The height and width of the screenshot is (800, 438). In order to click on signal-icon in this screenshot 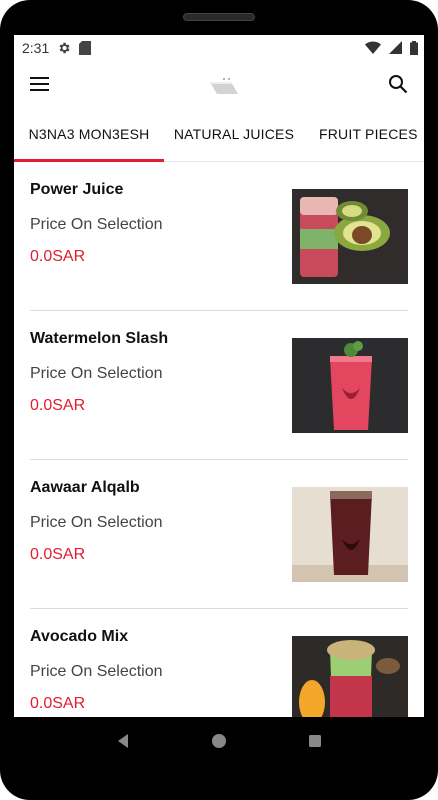, I will do `click(395, 47)`.